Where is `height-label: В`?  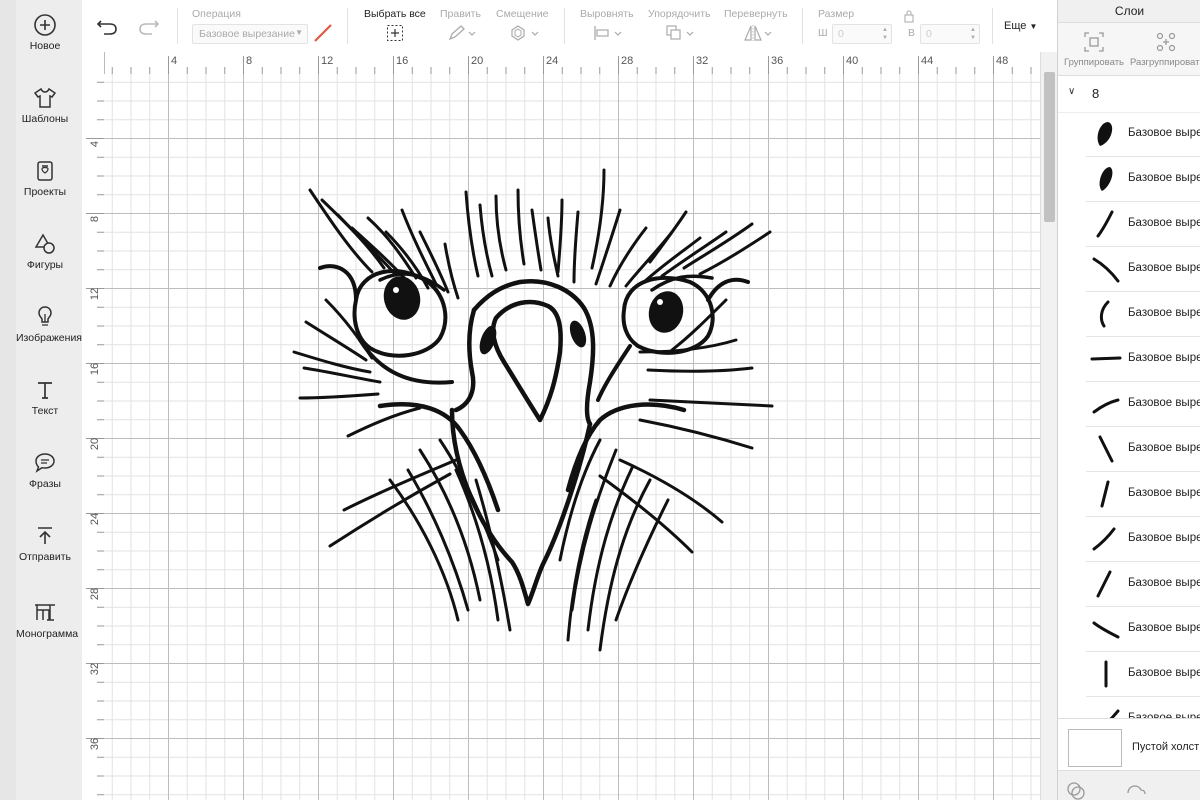
height-label: В is located at coordinates (912, 33).